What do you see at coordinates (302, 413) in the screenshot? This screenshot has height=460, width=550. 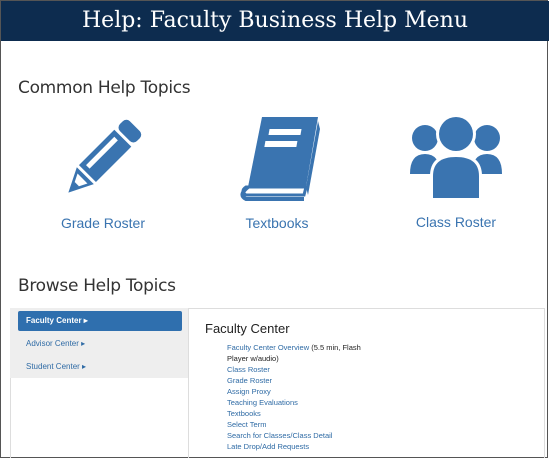 I see `link-textbooks: Textbooks` at bounding box center [302, 413].